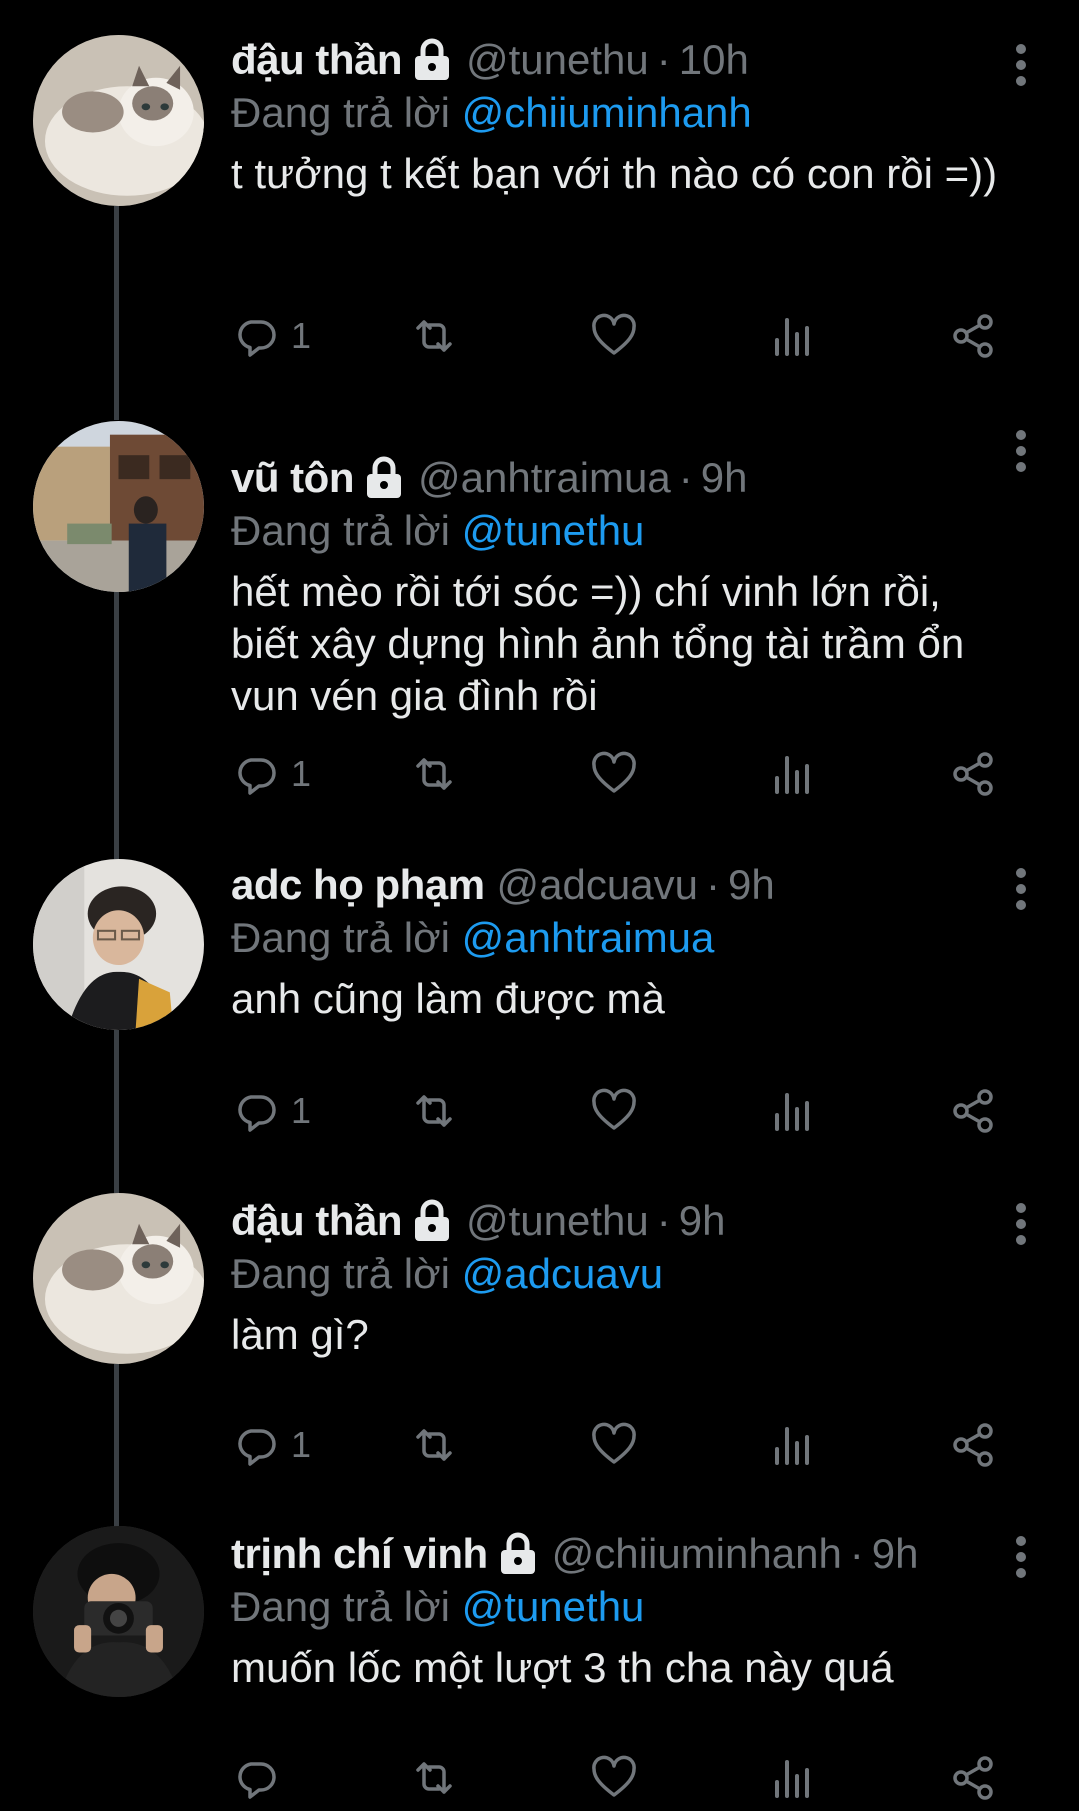 The image size is (1079, 1811). I want to click on person-avatar-image, so click(118, 944).